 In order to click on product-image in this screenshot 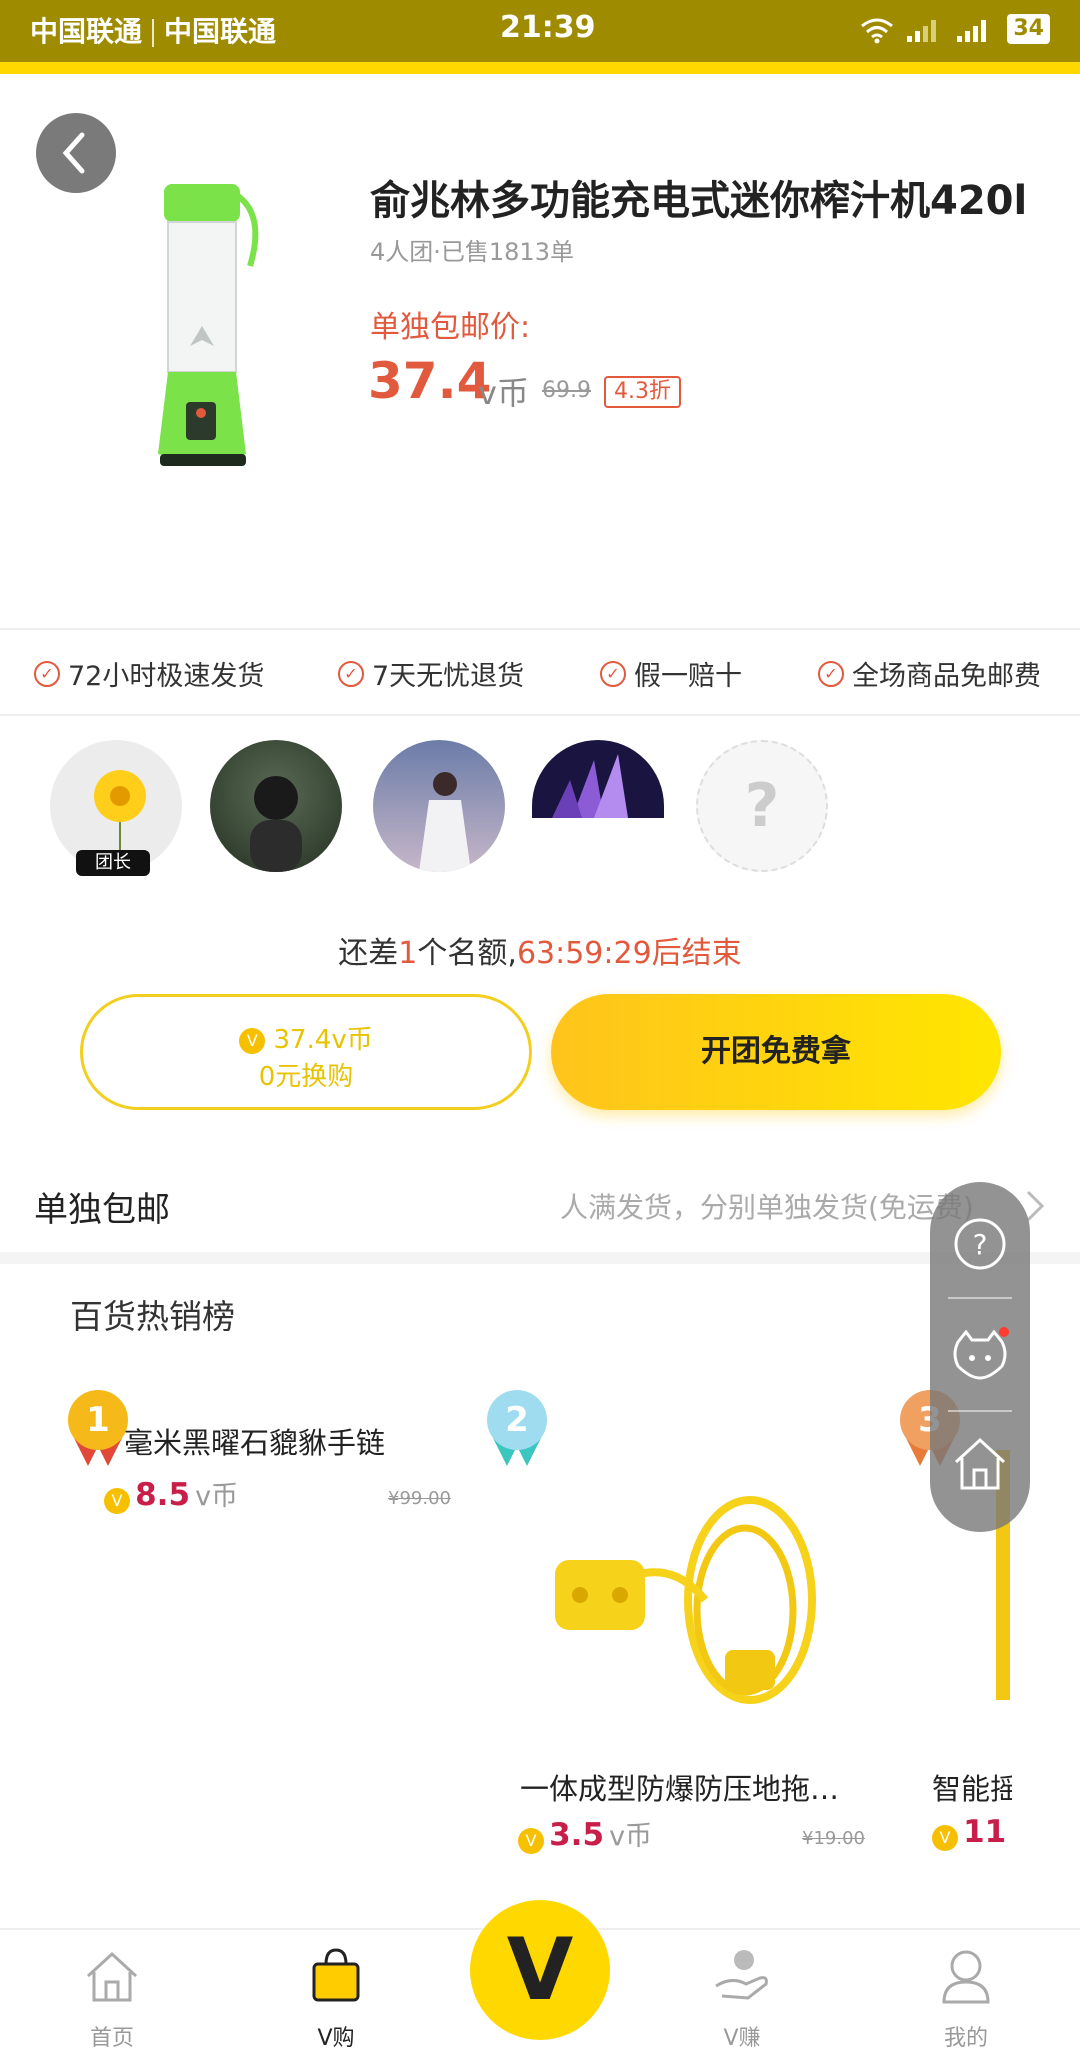, I will do `click(208, 325)`.